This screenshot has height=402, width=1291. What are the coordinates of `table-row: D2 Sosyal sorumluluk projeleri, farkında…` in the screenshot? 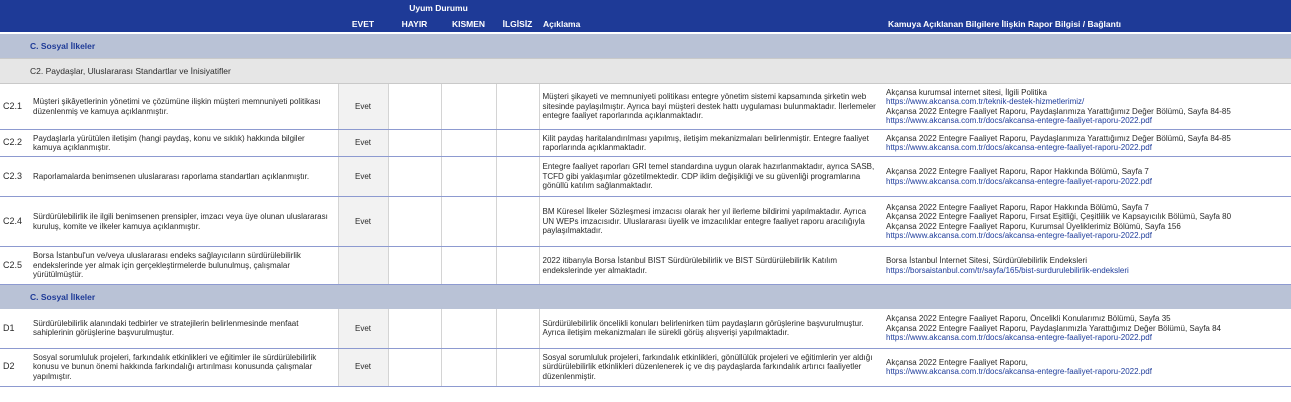 It's located at (645, 367).